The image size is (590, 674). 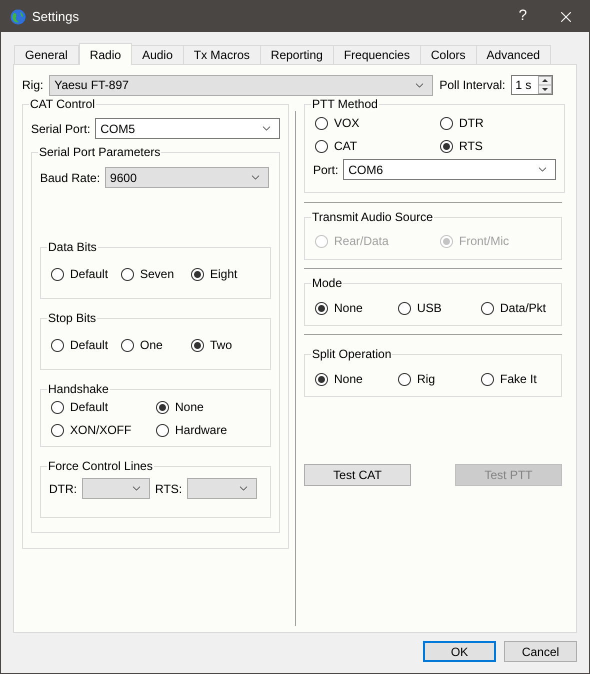 What do you see at coordinates (187, 177) in the screenshot?
I see `dropdown: 9600` at bounding box center [187, 177].